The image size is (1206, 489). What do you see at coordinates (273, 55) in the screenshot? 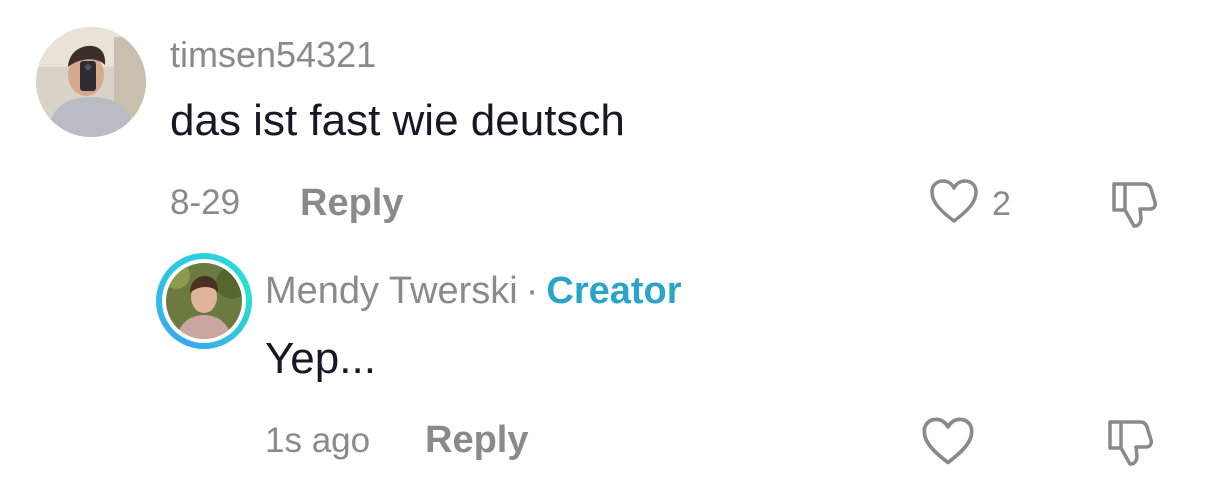
I see `comment-username: timsen54321` at bounding box center [273, 55].